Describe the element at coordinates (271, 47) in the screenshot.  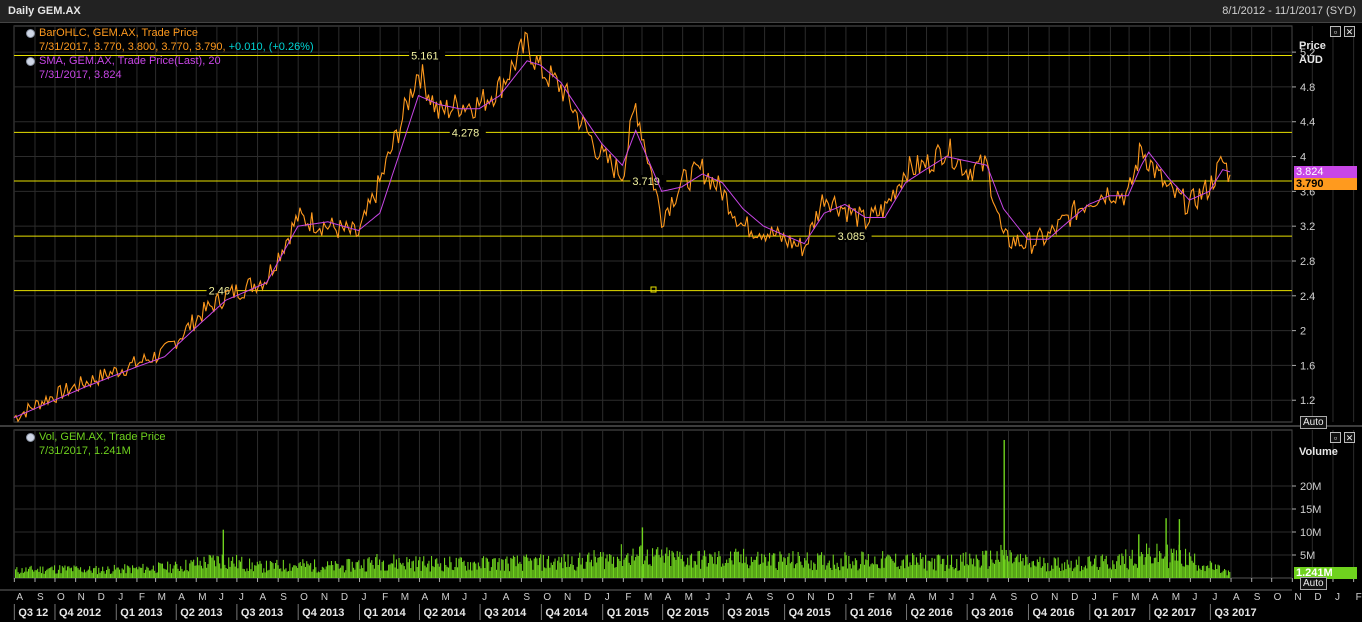
I see `ohlc-legend-change: +0.010, (+0.26%)` at that location.